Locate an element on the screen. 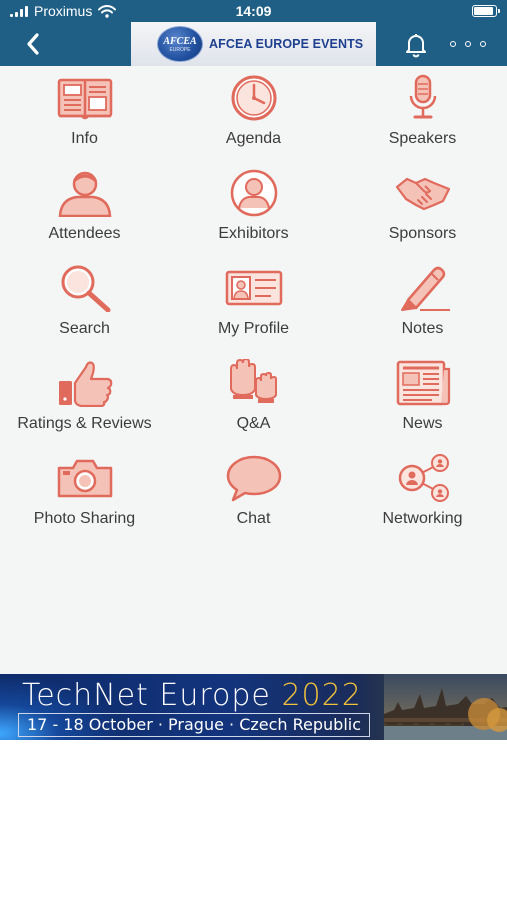 The height and width of the screenshot is (900, 507). menu-item-label: Info is located at coordinates (84, 138).